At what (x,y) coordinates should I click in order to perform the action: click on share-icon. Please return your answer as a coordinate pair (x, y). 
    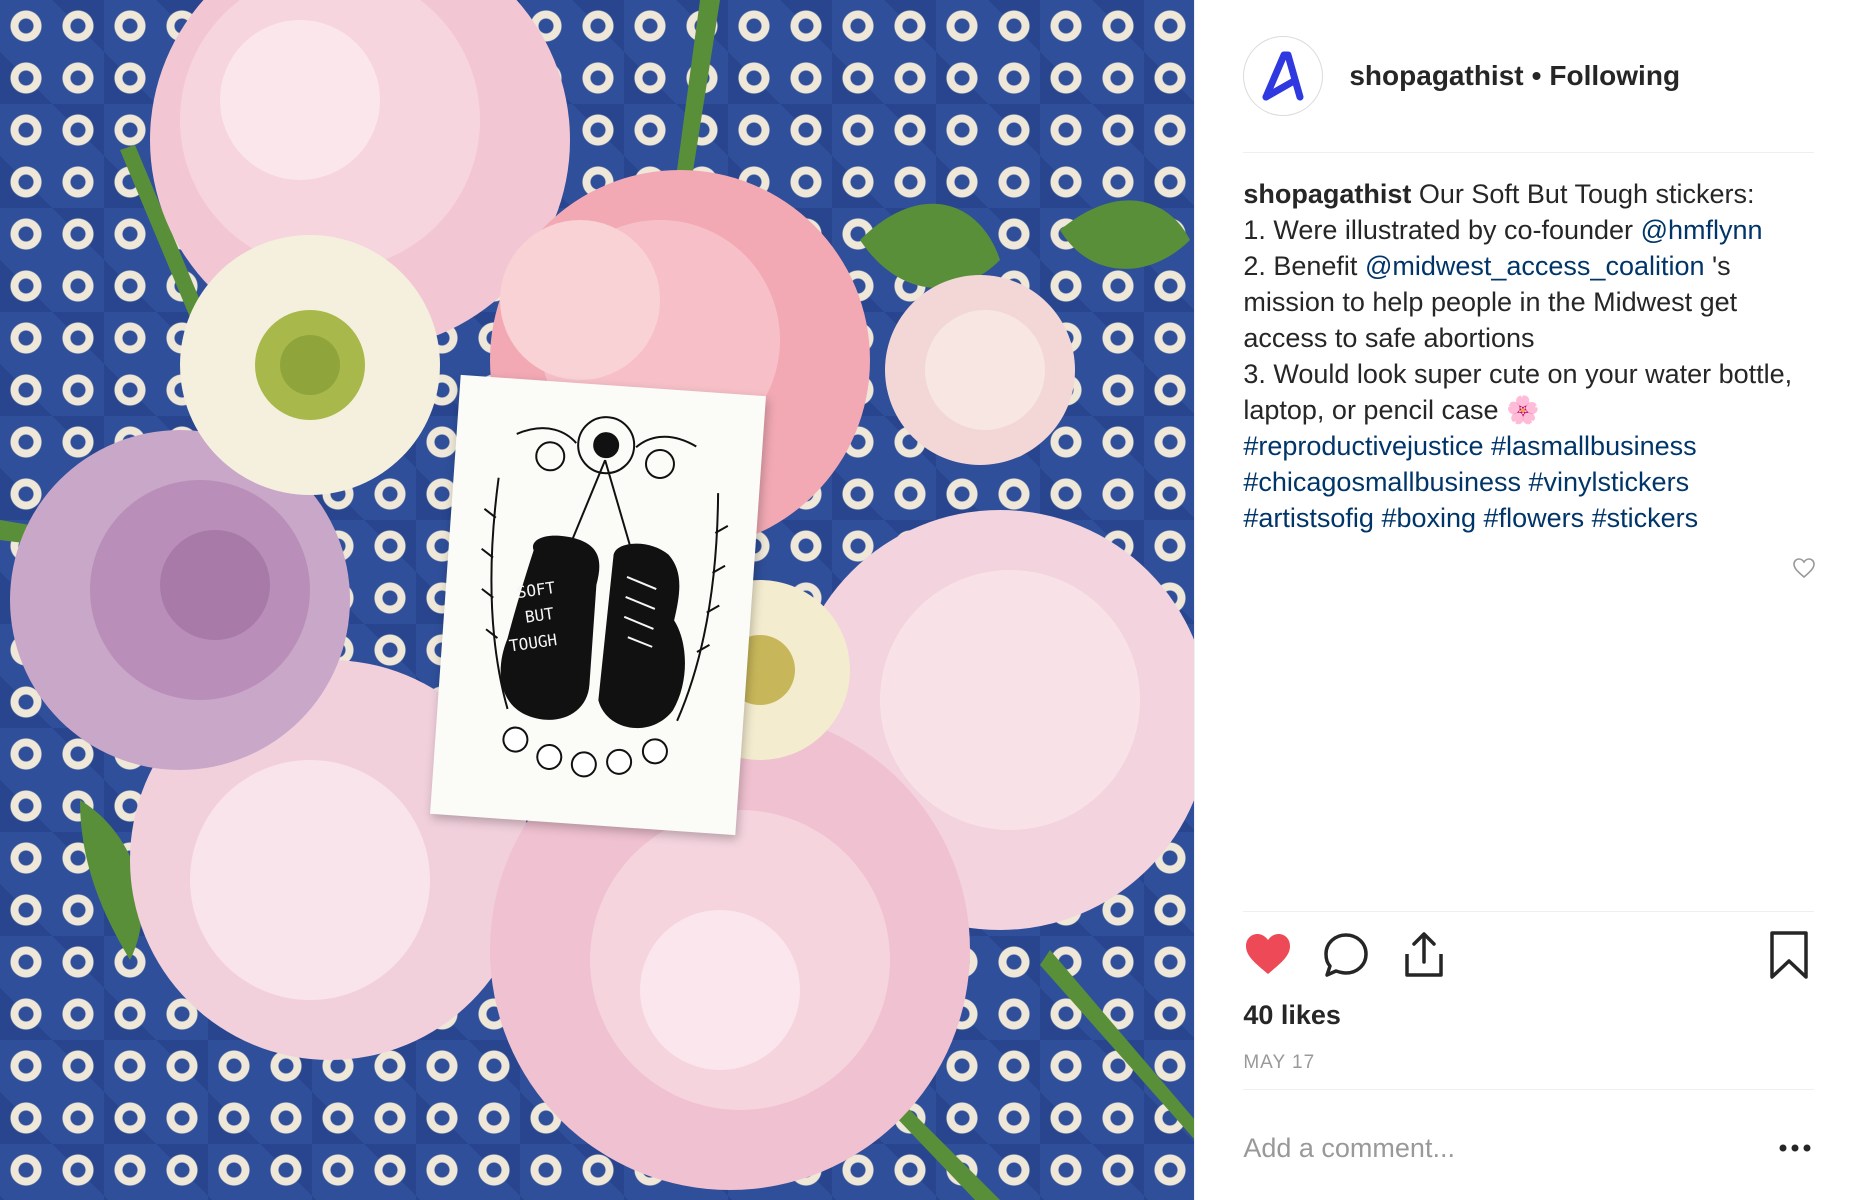
    Looking at the image, I should click on (1424, 955).